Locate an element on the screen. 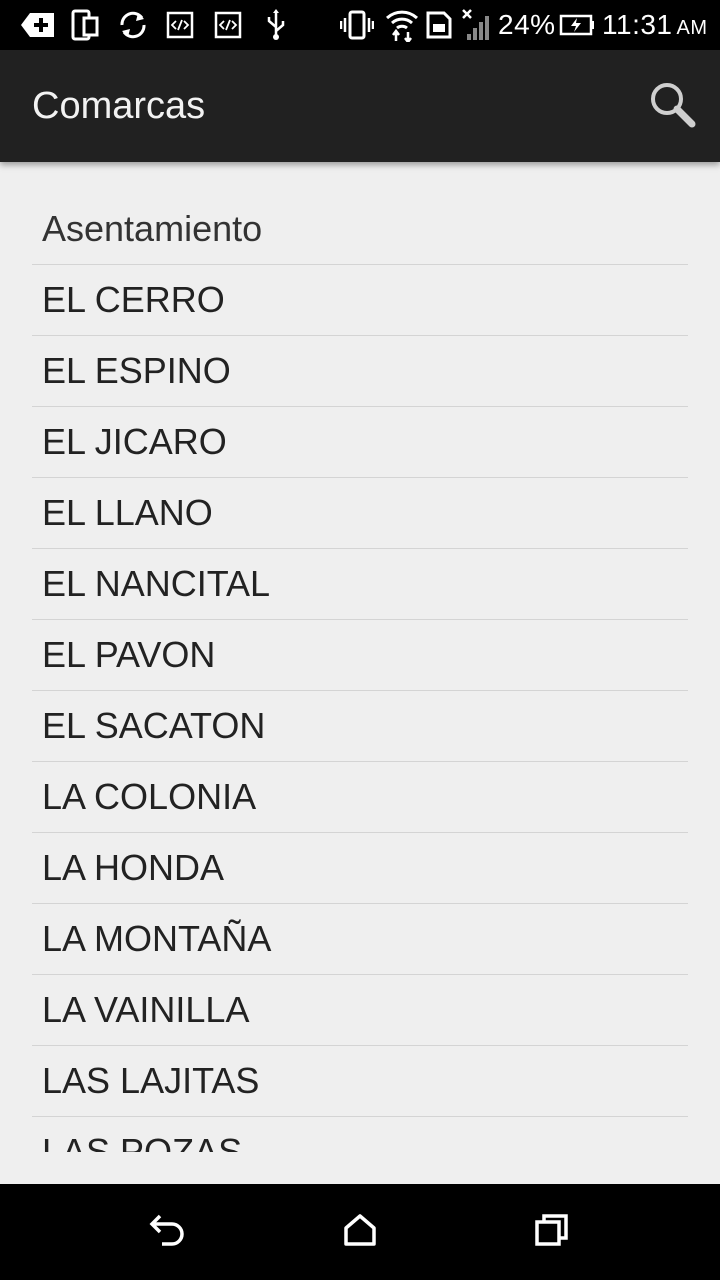  list-item: LA VAINILLA is located at coordinates (360, 1010).